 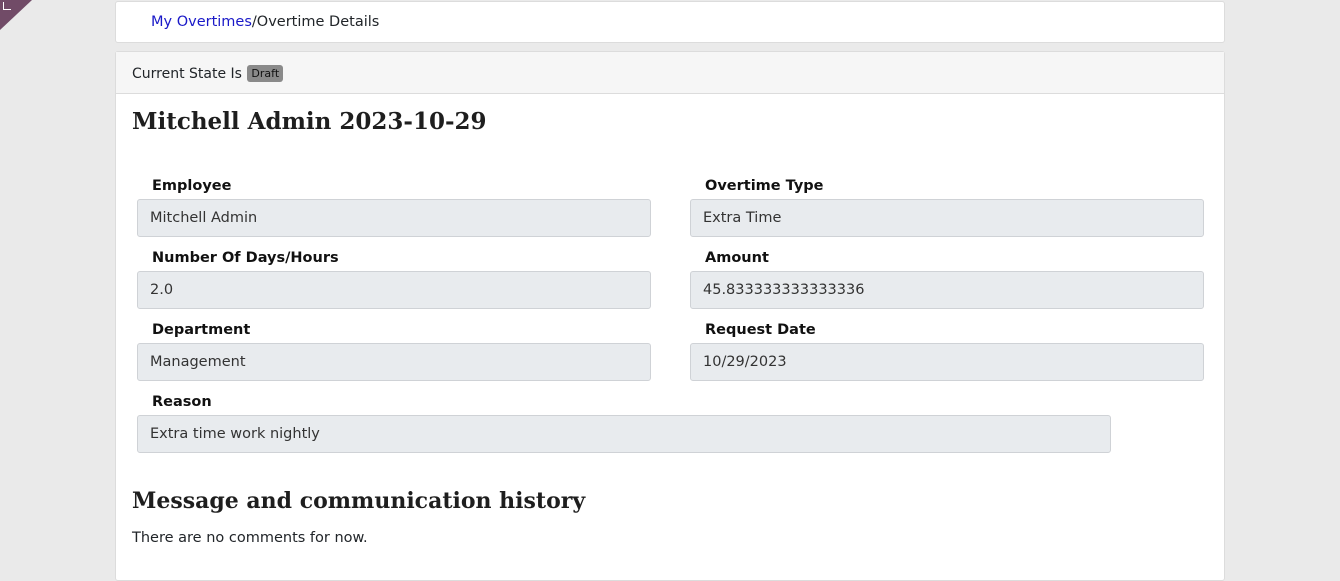 What do you see at coordinates (737, 258) in the screenshot?
I see `amount-label: Amount` at bounding box center [737, 258].